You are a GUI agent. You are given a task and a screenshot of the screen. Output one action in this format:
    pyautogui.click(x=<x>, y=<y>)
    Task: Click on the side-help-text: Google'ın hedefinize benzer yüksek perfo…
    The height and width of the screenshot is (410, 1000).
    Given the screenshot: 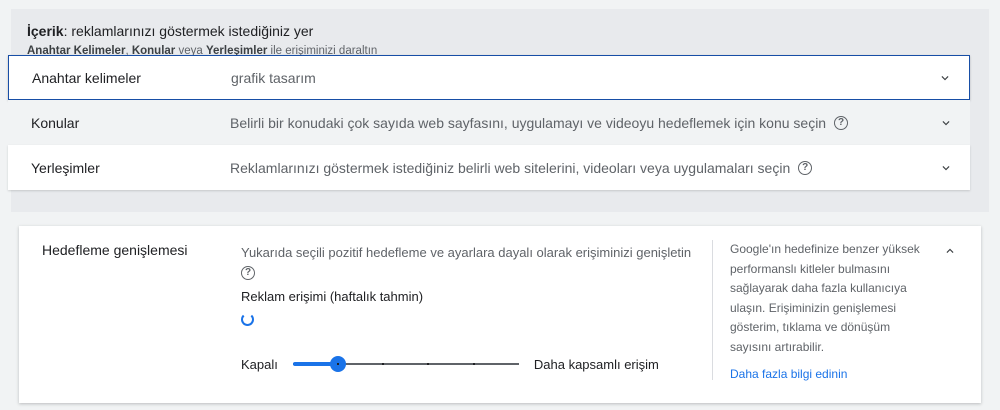 What is the action you would take?
    pyautogui.click(x=825, y=298)
    